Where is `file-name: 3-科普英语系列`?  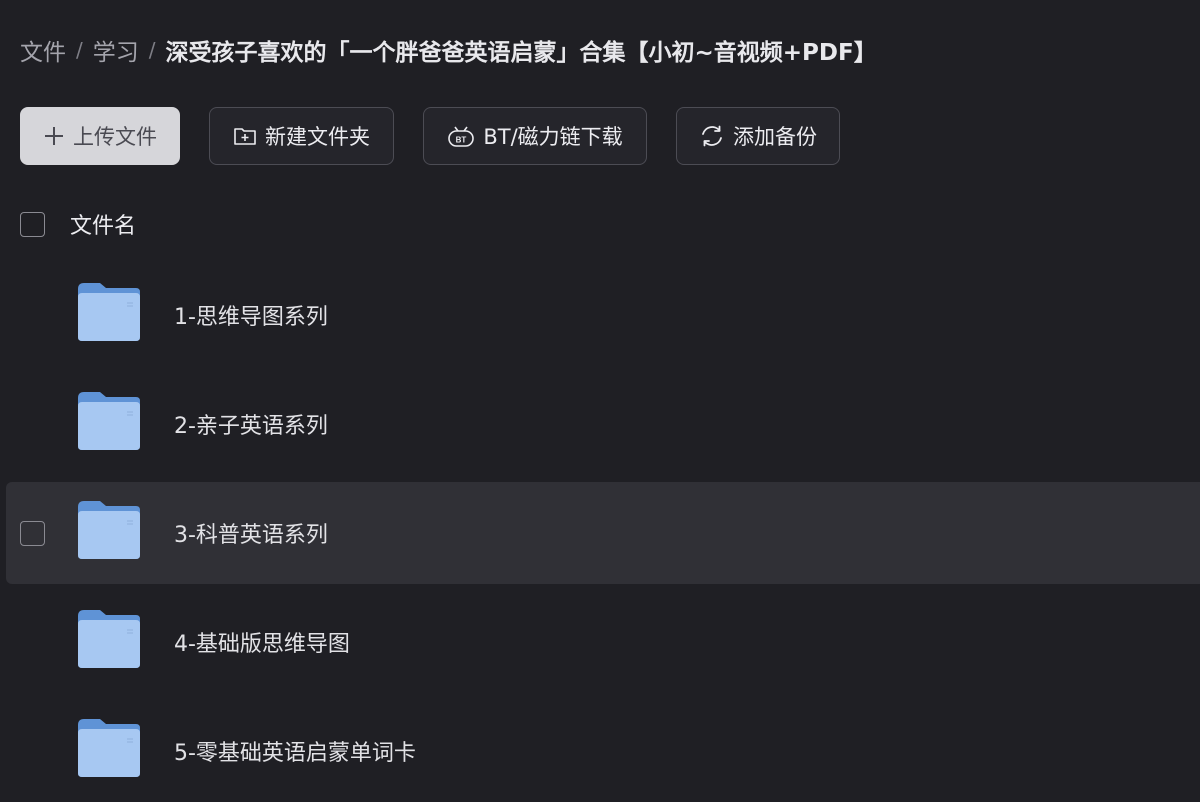
file-name: 3-科普英语系列 is located at coordinates (251, 533).